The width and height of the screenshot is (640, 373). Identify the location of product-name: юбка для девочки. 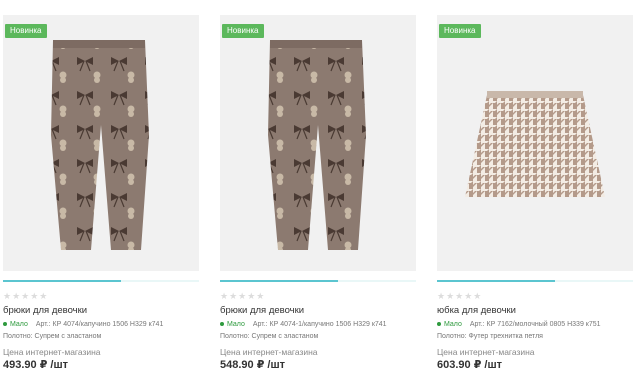
(476, 310).